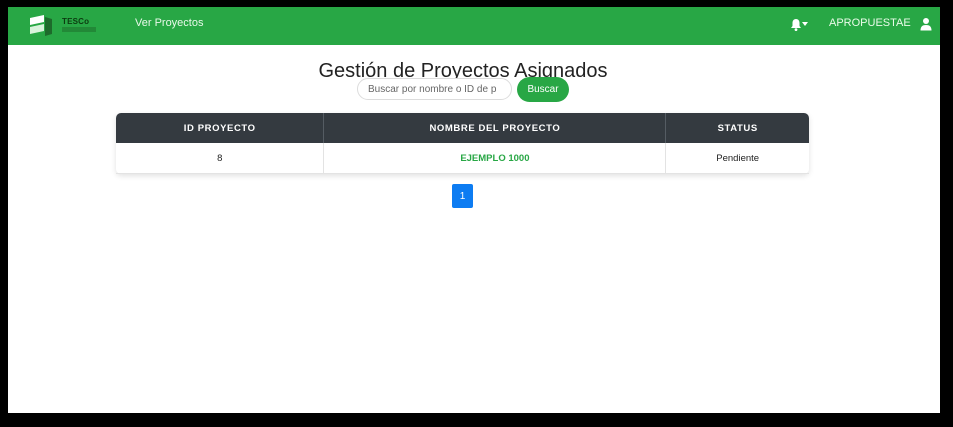  I want to click on nav-link-ver-proyectos: Ver Proyectos, so click(169, 23).